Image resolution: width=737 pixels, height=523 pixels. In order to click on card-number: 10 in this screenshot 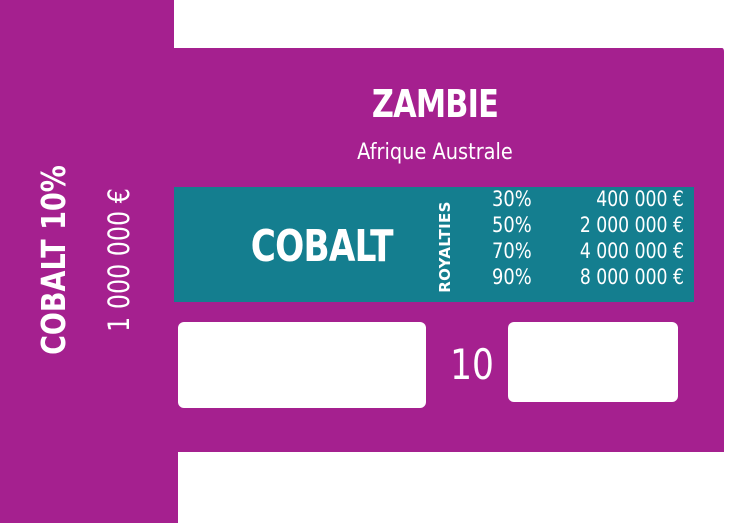, I will do `click(472, 364)`.